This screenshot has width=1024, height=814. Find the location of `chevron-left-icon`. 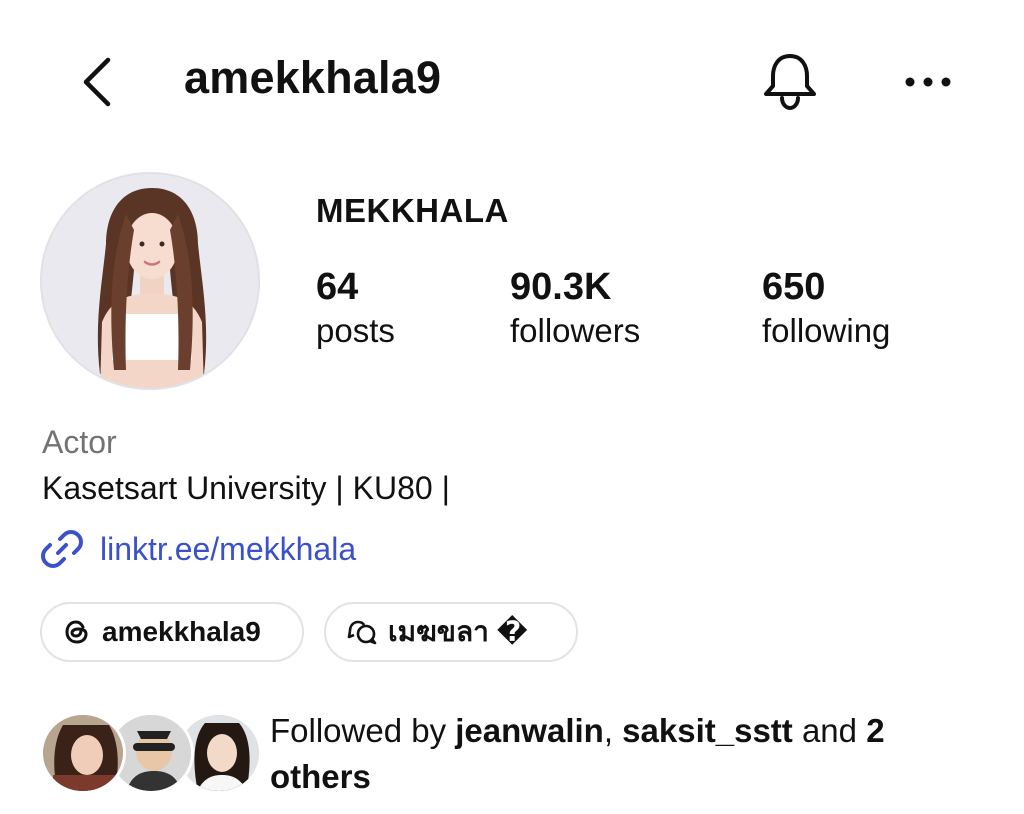

chevron-left-icon is located at coordinates (97, 82).